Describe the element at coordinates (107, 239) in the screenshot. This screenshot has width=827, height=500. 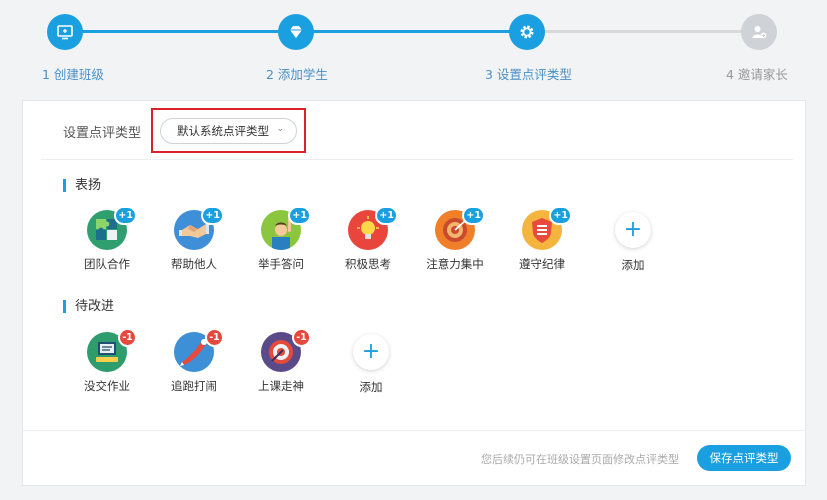
I see `praise-item-teamwork: +1 团队合作` at that location.